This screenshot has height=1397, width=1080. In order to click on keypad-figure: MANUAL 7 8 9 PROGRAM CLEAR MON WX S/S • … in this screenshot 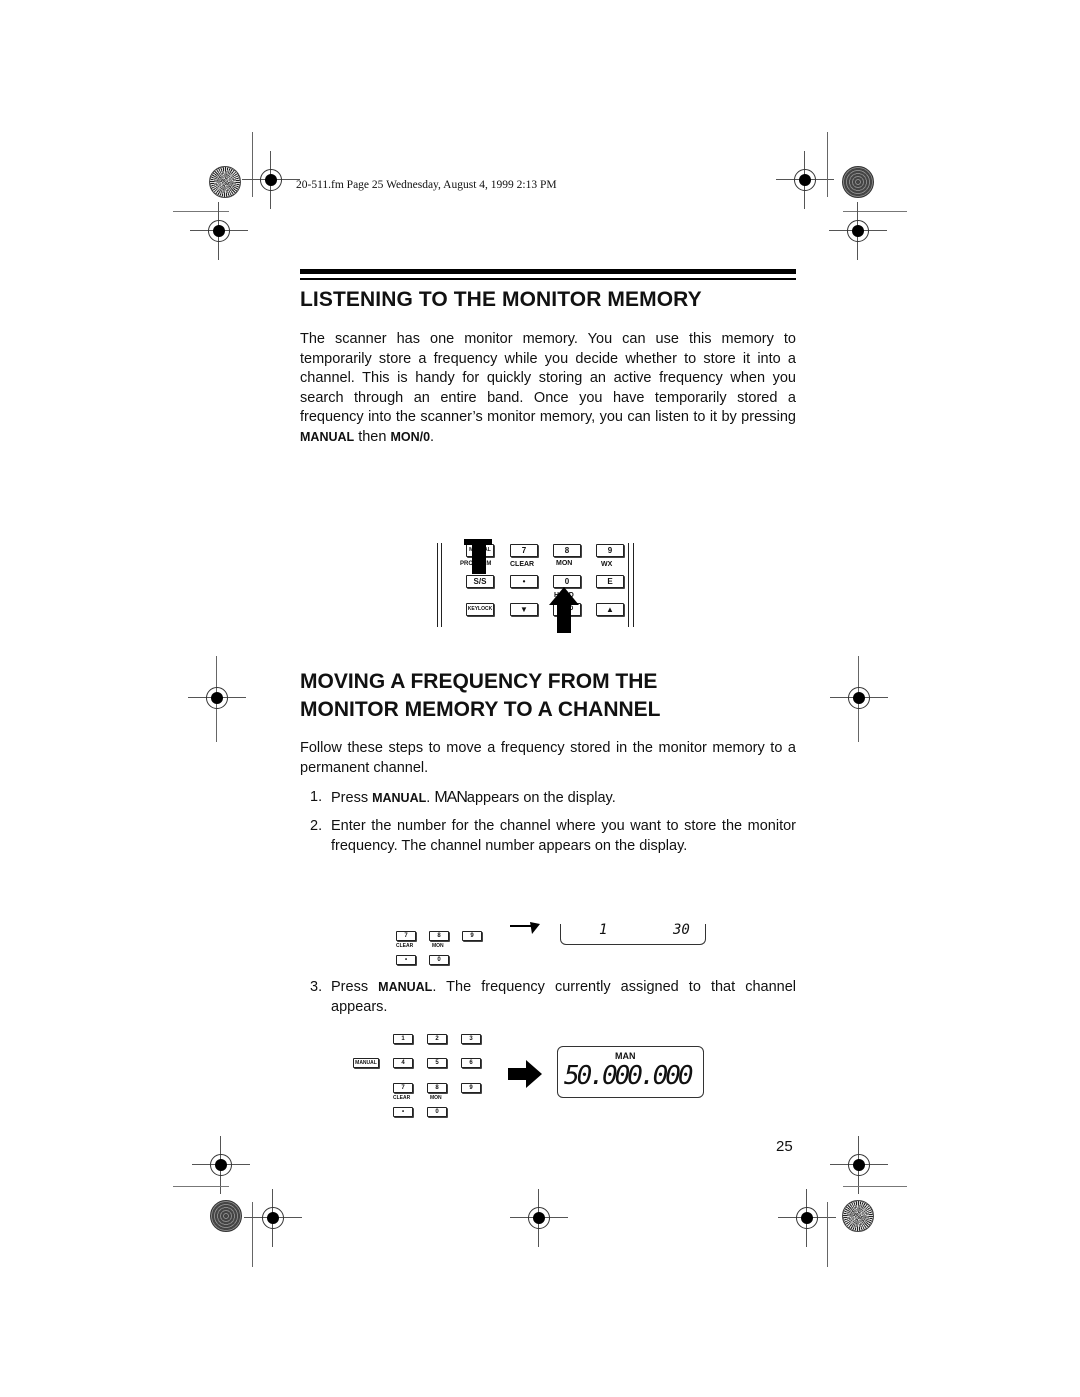, I will do `click(540, 585)`.